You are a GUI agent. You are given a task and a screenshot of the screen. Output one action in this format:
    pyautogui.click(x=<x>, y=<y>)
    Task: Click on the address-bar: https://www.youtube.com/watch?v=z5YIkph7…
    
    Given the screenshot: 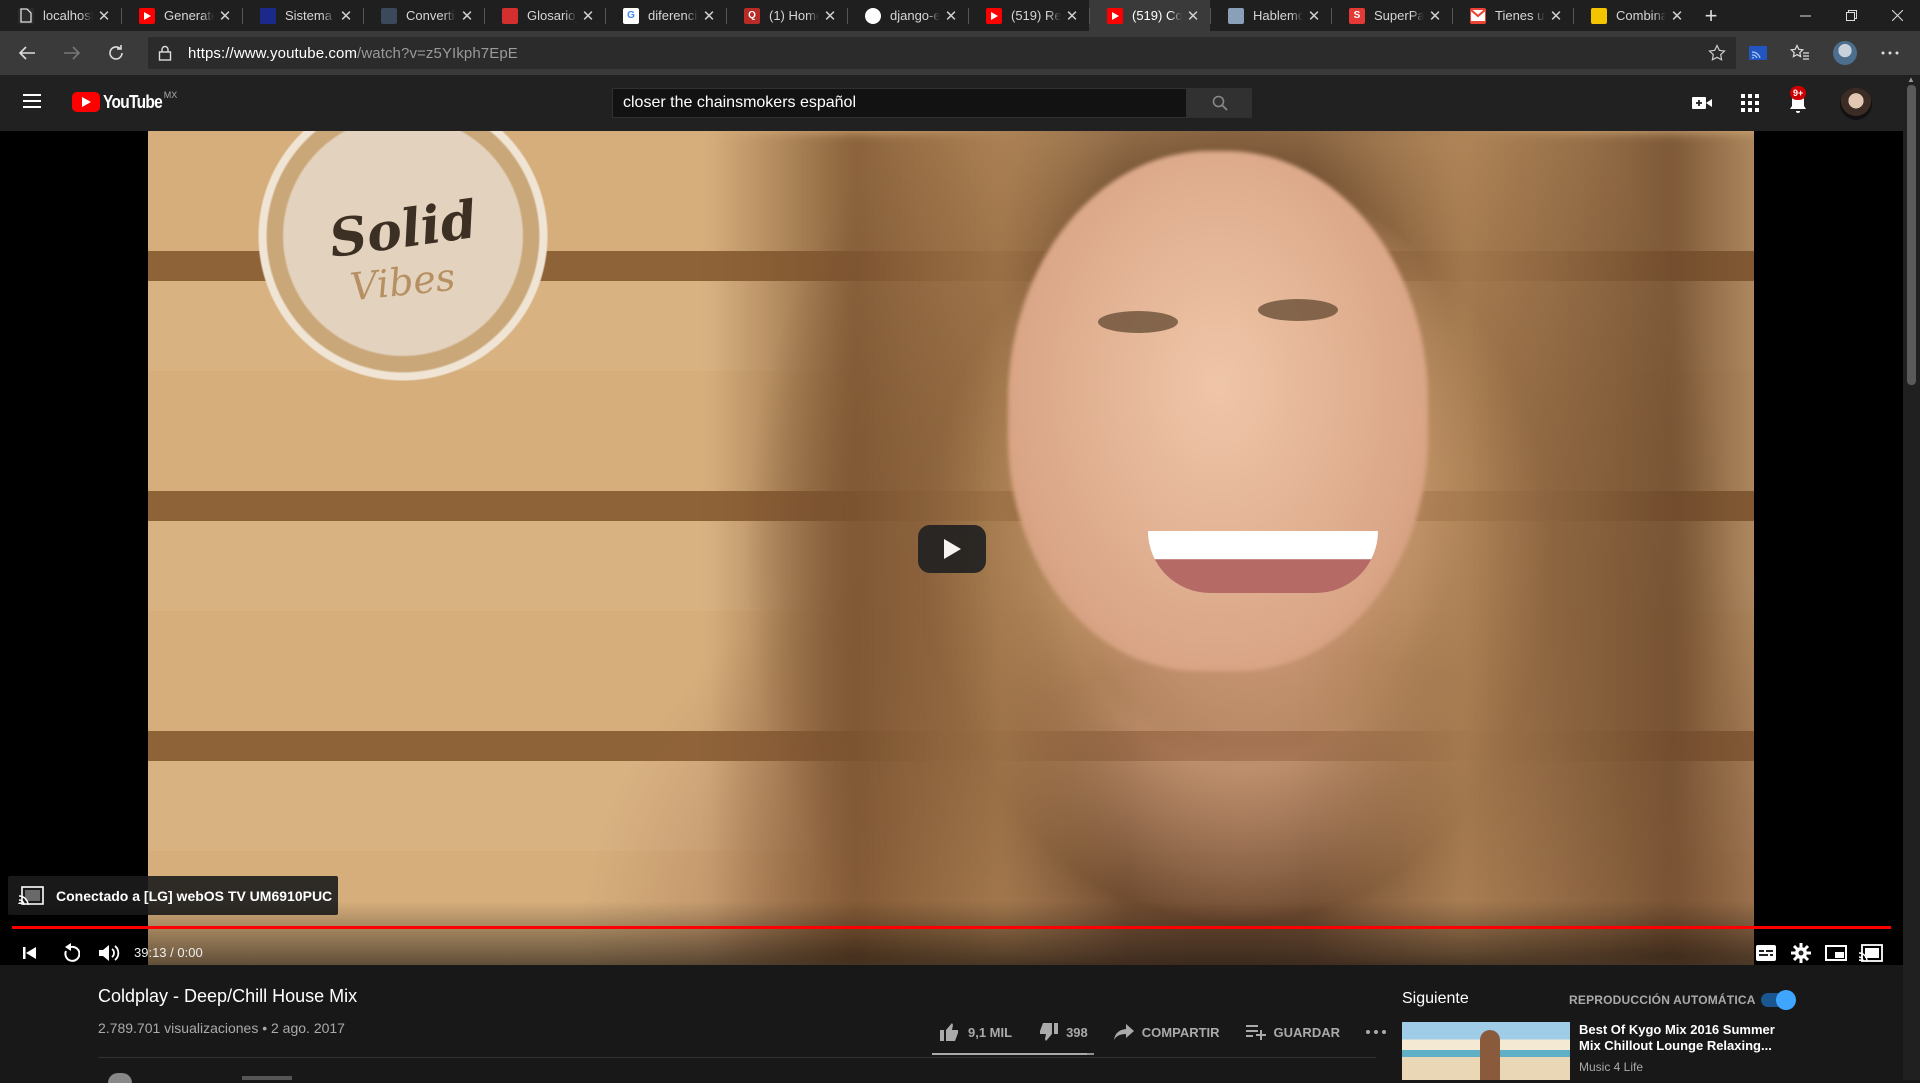 What is the action you would take?
    pyautogui.click(x=942, y=53)
    